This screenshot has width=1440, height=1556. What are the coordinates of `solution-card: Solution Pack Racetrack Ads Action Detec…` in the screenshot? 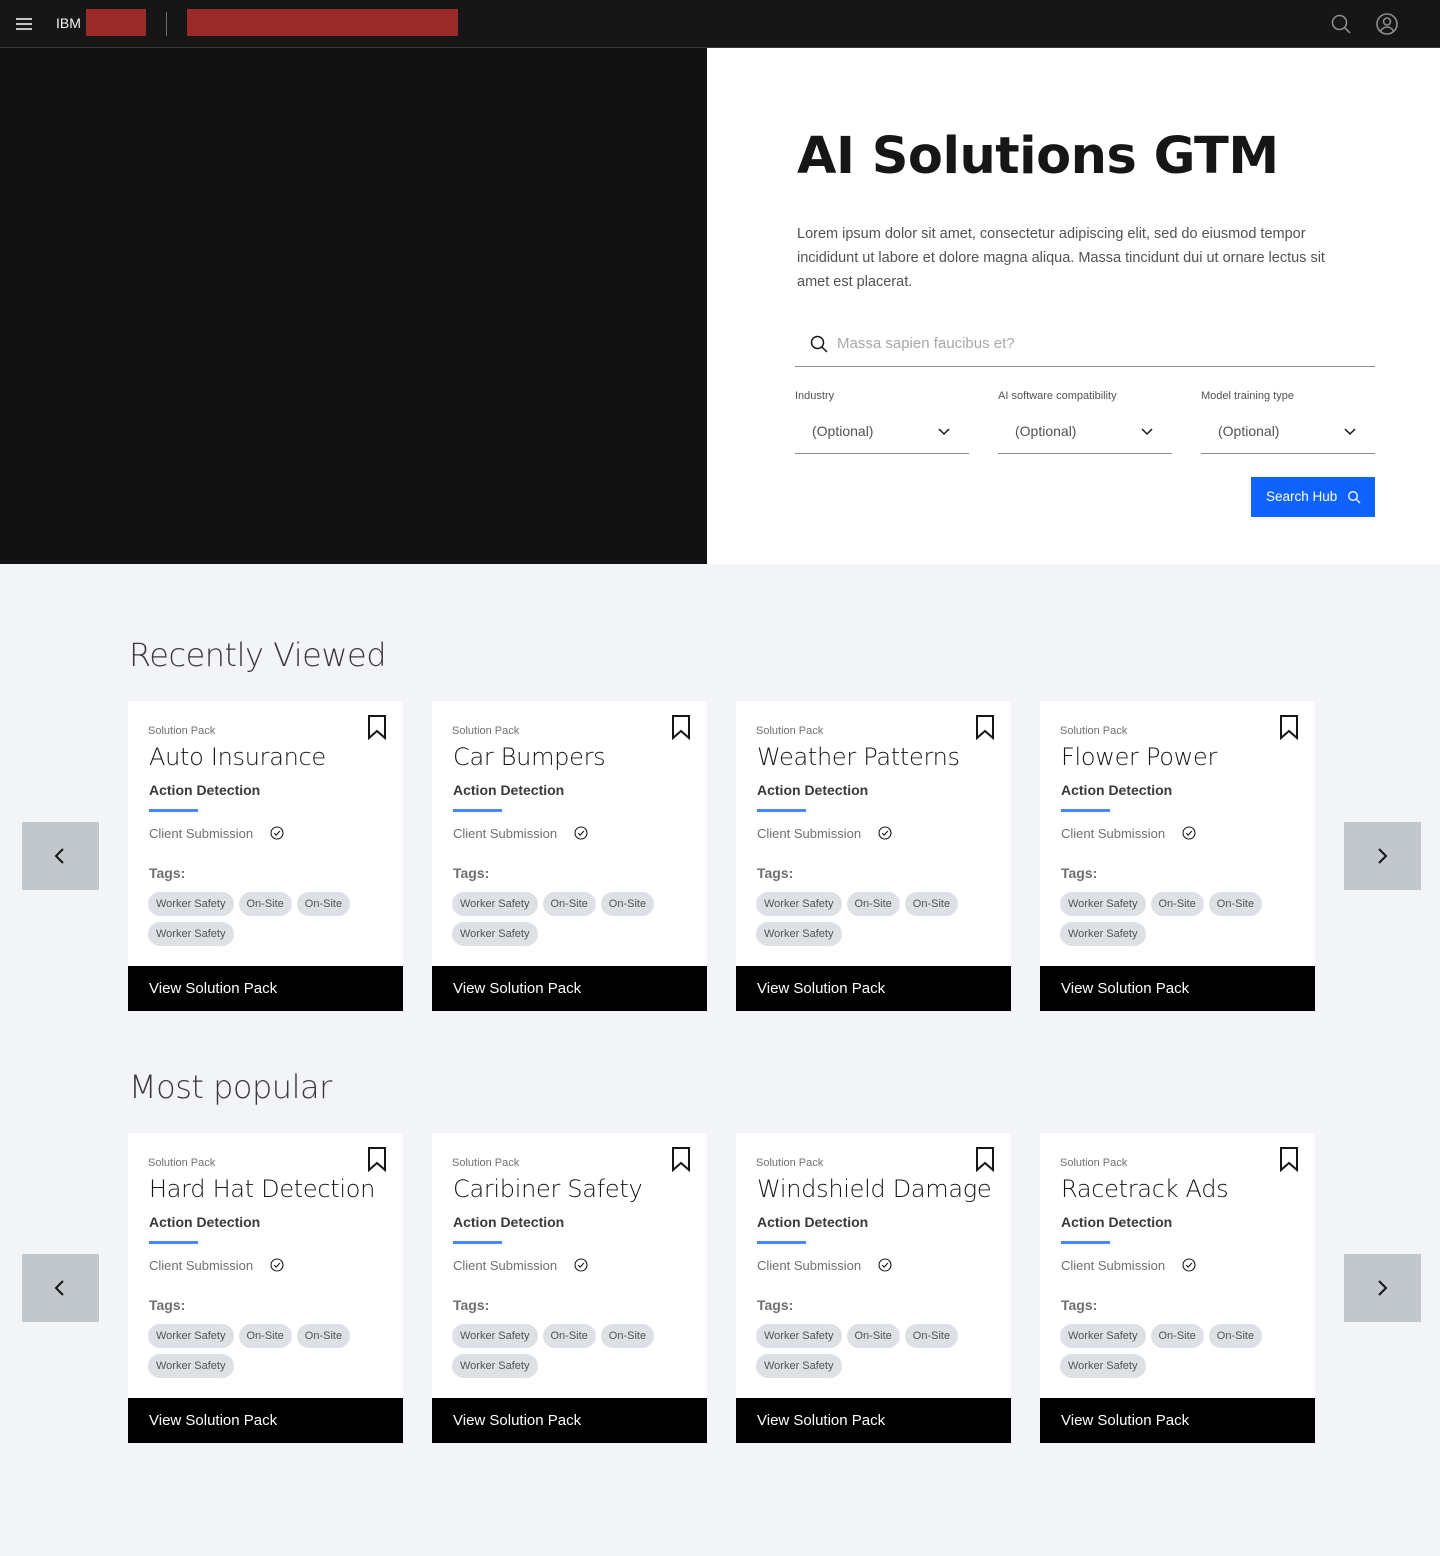 It's located at (1177, 1288).